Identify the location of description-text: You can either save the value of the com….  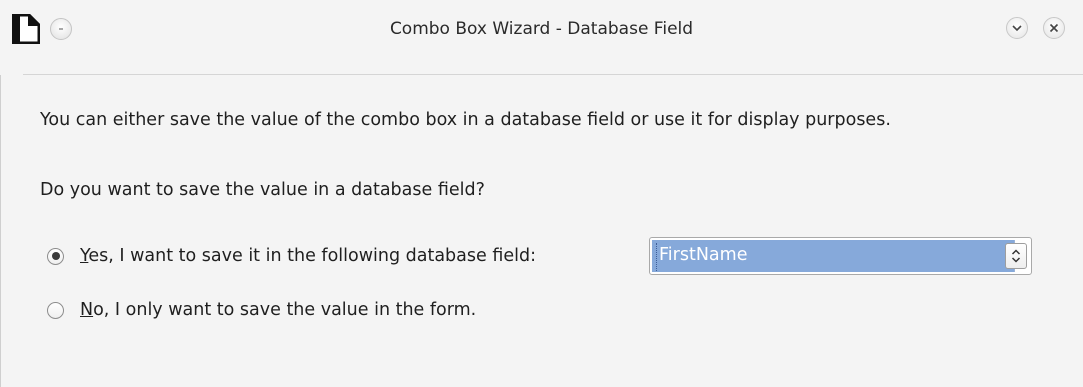
(465, 120).